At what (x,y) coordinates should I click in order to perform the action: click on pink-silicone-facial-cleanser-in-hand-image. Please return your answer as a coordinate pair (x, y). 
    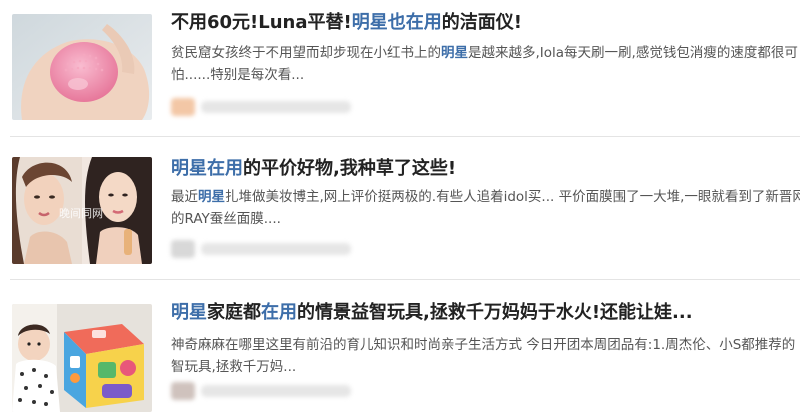
    Looking at the image, I should click on (82, 67).